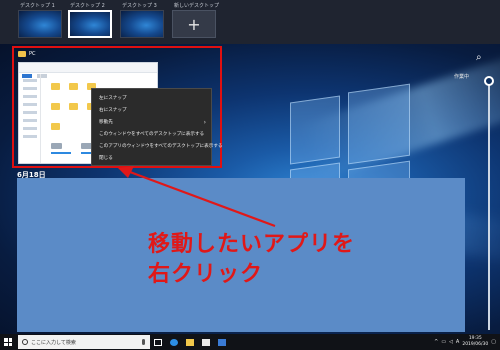 Image resolution: width=500 pixels, height=350 pixels. Describe the element at coordinates (143, 342) in the screenshot. I see `microphone-icon` at that location.